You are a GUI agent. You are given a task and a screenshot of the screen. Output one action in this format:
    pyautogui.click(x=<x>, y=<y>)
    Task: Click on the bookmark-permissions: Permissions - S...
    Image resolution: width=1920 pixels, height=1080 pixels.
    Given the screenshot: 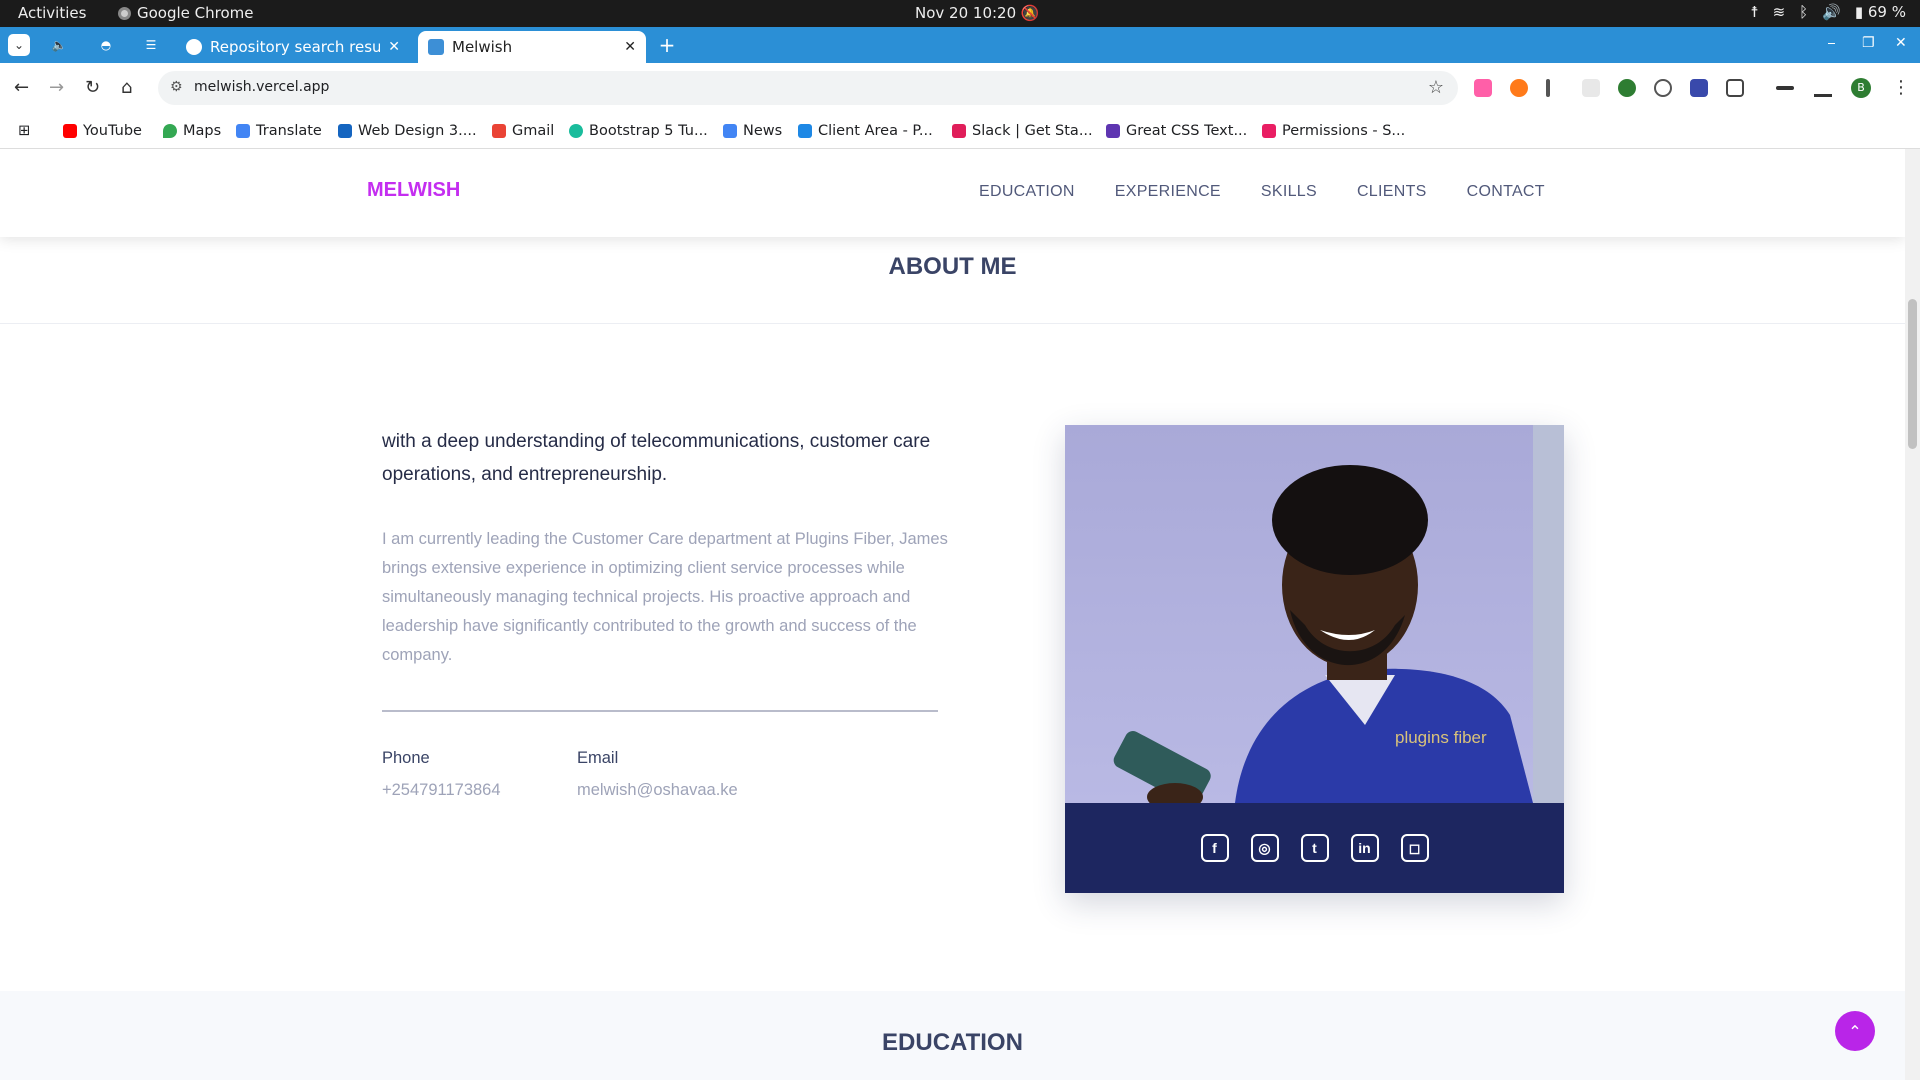 What is the action you would take?
    pyautogui.click(x=1333, y=131)
    